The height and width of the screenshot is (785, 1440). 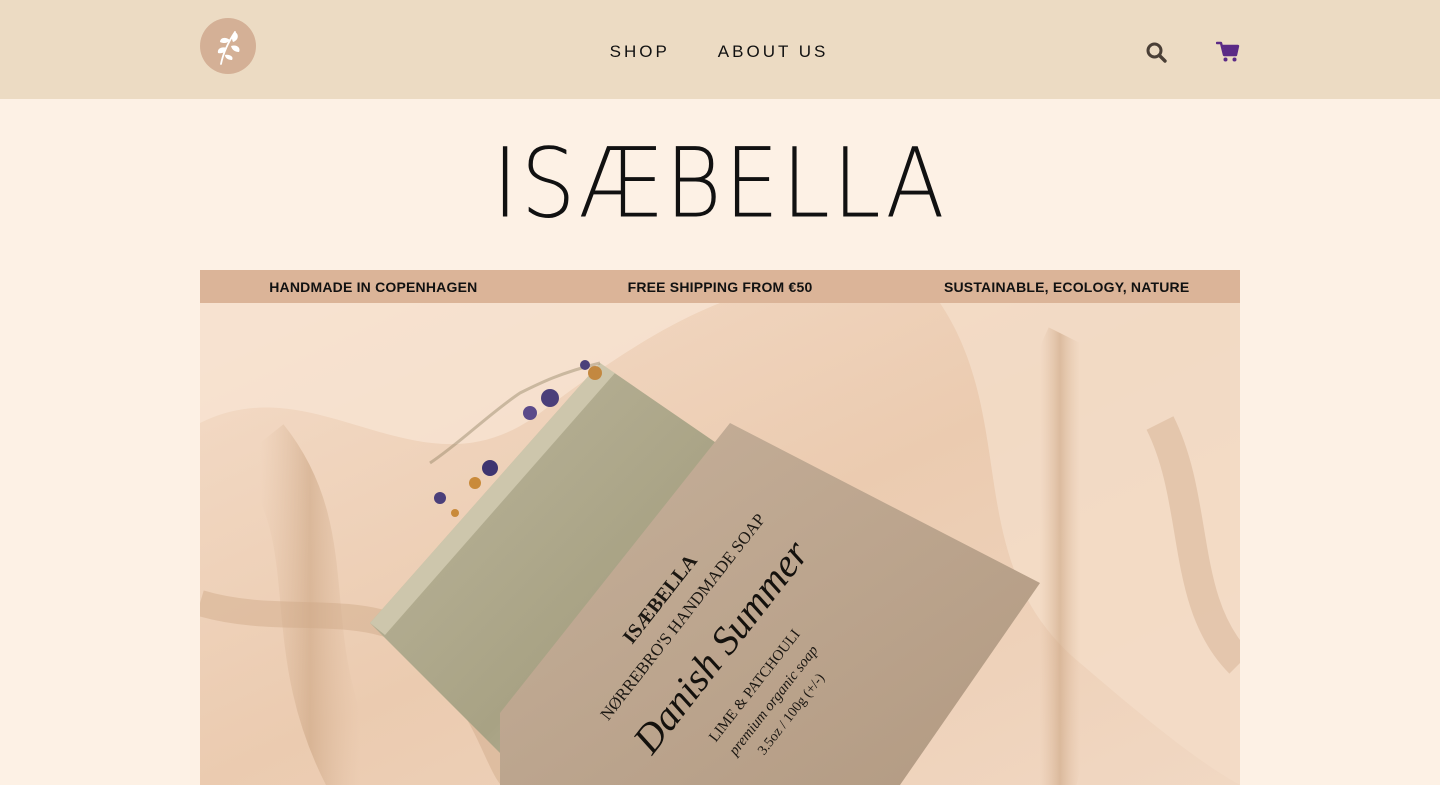 I want to click on cart-icon, so click(x=1227, y=51).